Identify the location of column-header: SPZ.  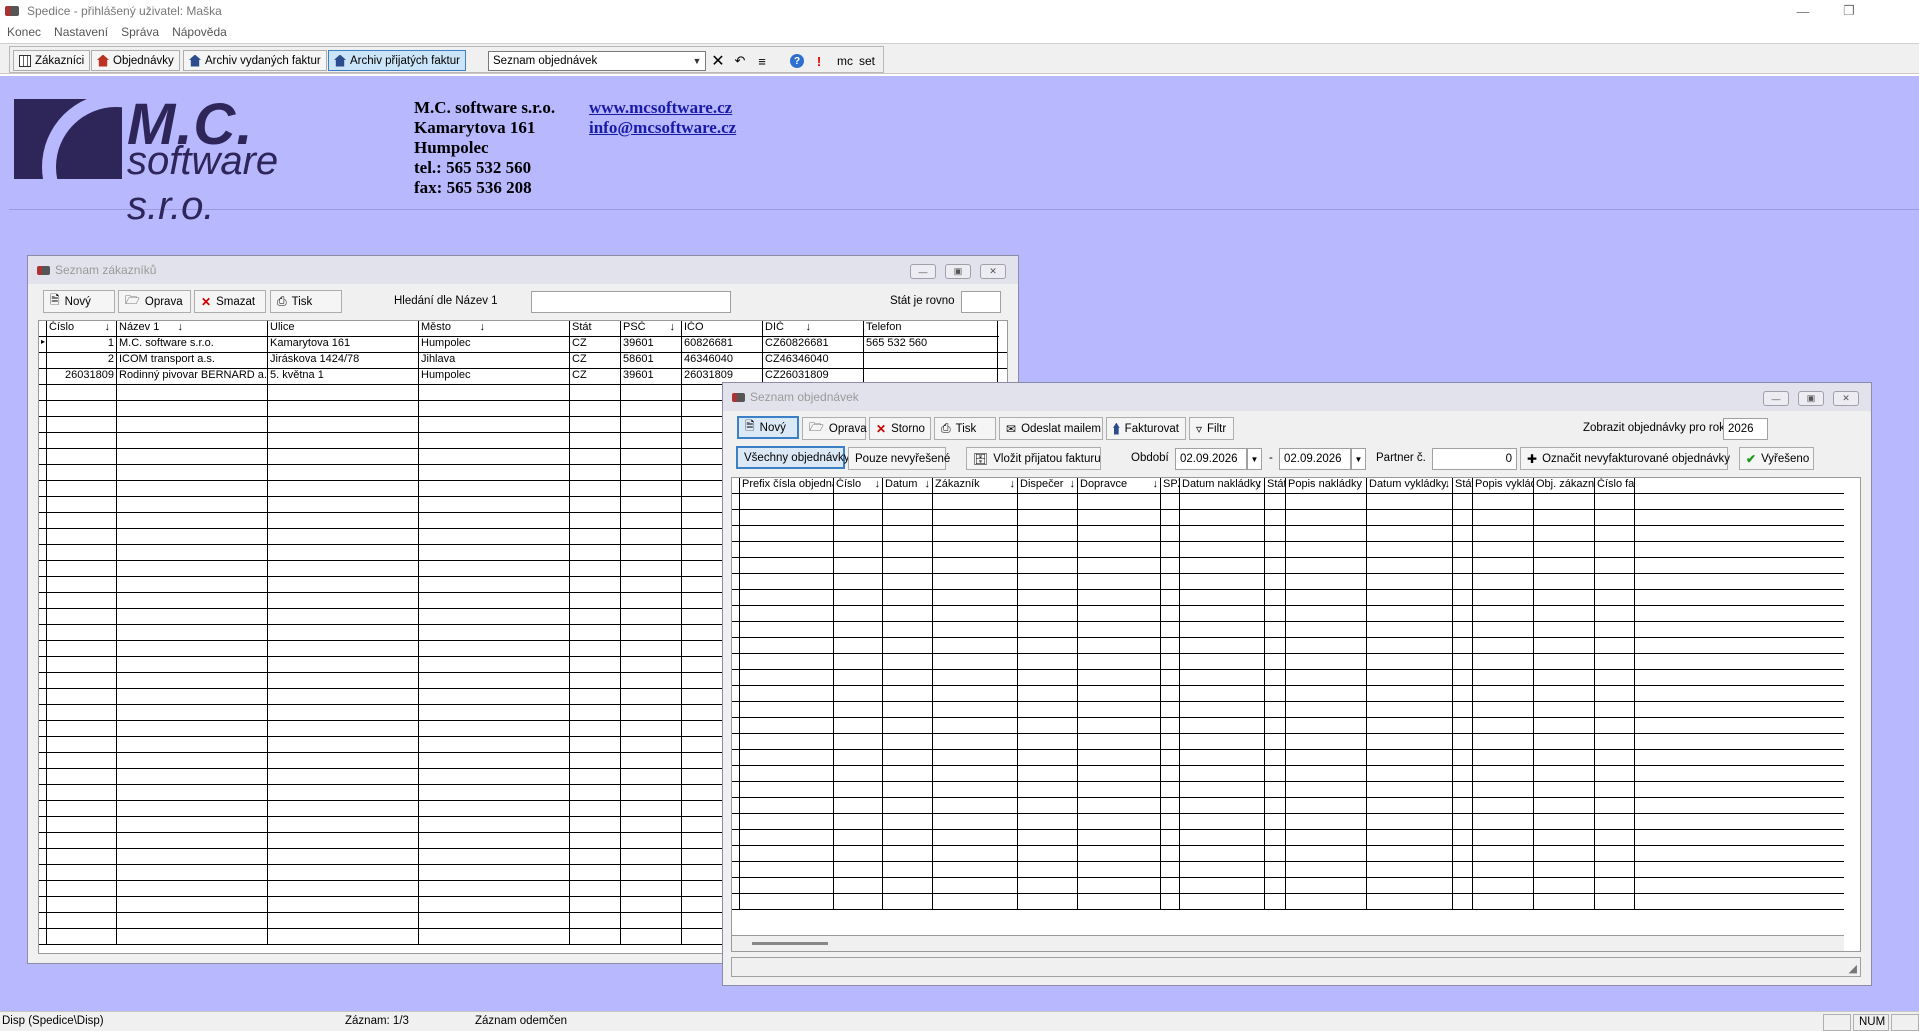
(1170, 485).